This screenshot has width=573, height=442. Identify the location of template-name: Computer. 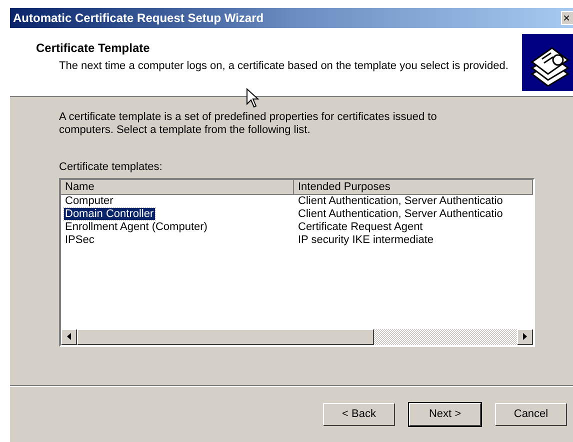
(89, 200).